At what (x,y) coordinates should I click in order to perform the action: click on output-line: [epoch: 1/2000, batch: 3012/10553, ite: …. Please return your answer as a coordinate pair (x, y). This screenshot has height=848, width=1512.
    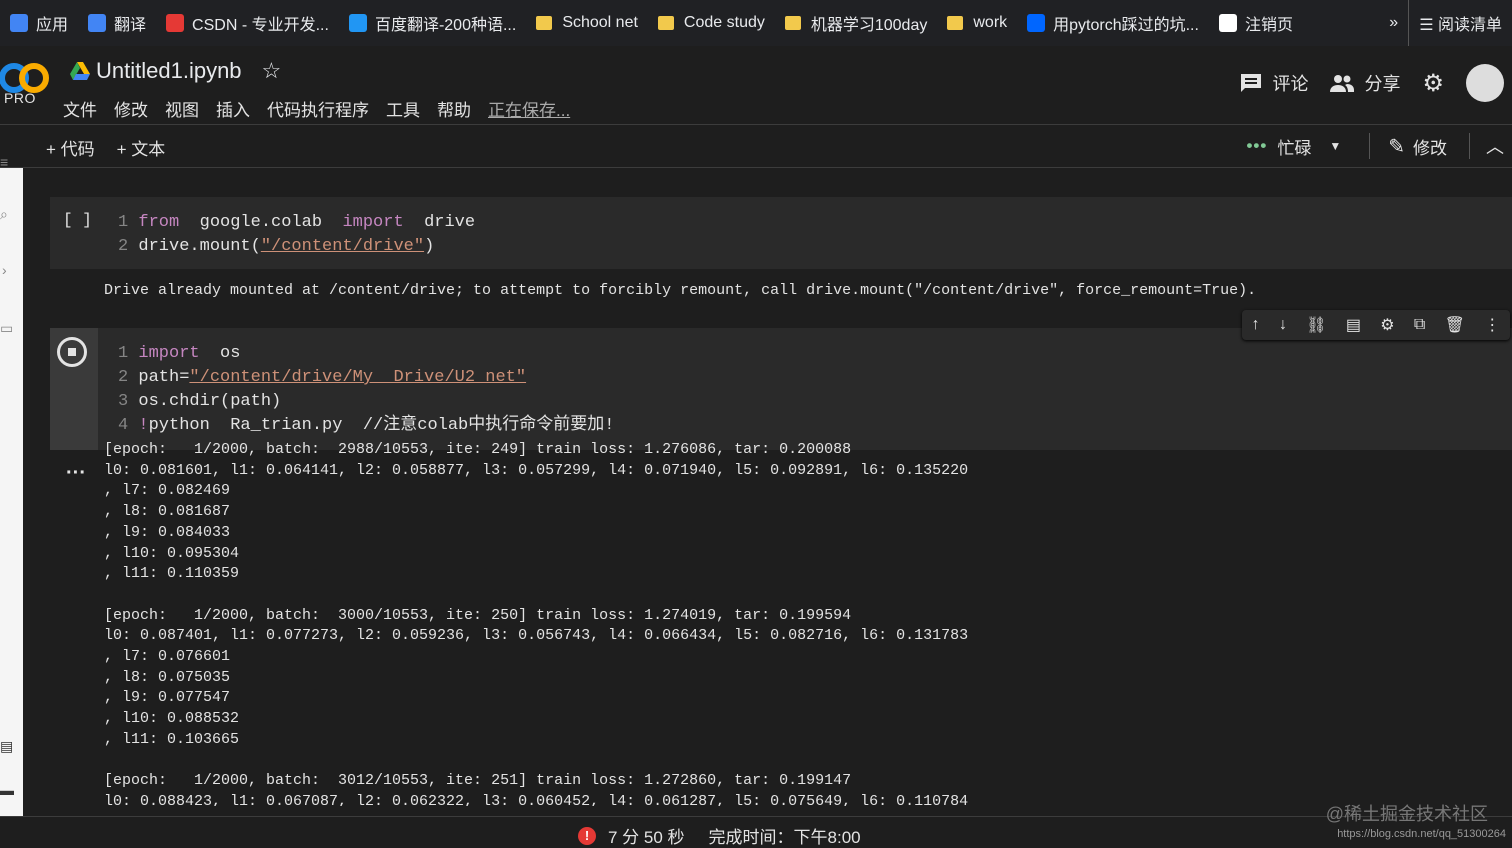
    Looking at the image, I should click on (478, 781).